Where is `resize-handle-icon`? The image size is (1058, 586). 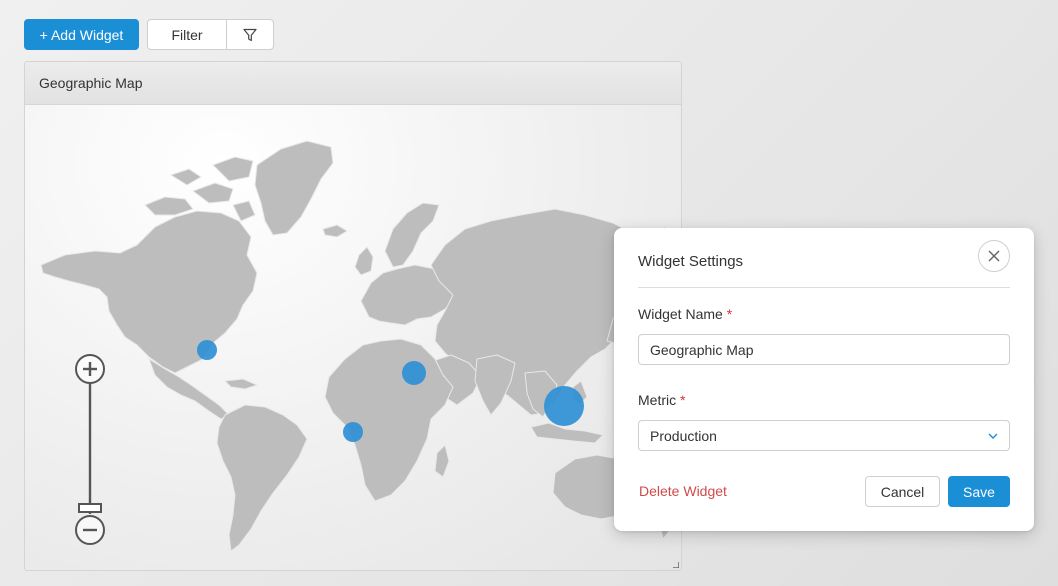 resize-handle-icon is located at coordinates (676, 565).